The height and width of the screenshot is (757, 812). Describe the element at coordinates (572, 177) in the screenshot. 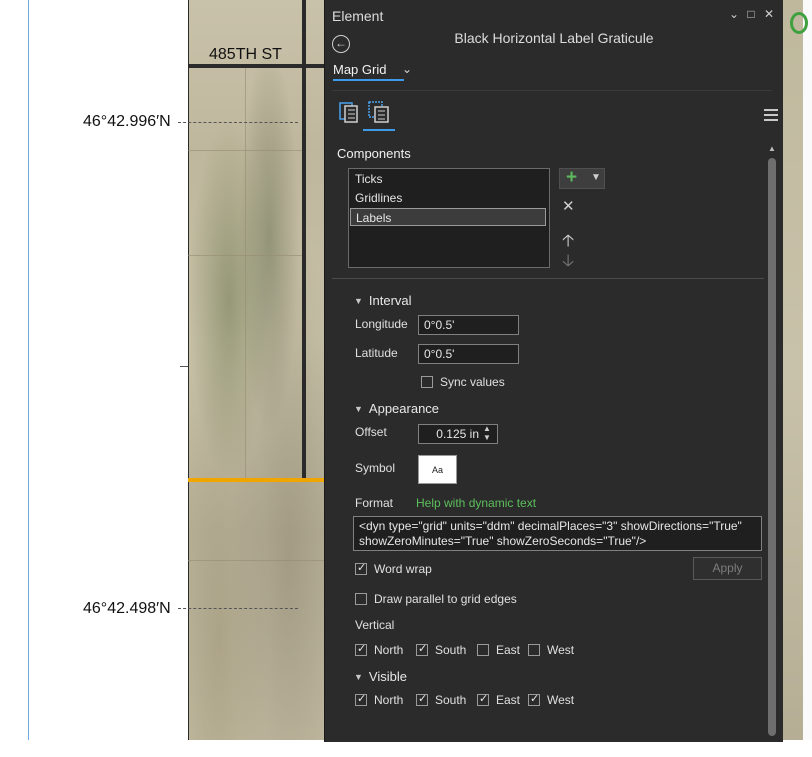

I see `plus-icon: +` at that location.